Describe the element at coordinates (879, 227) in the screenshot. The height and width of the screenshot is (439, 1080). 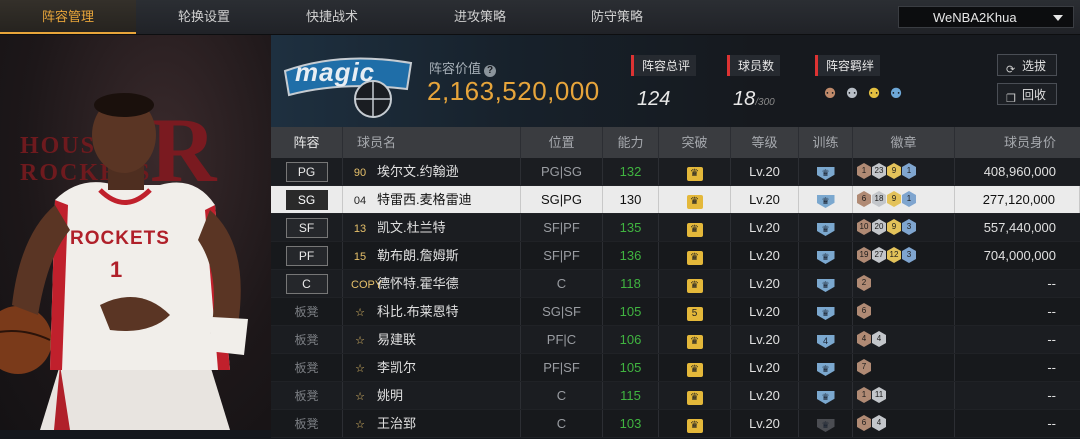
I see `badge-silver-icon: 20` at that location.